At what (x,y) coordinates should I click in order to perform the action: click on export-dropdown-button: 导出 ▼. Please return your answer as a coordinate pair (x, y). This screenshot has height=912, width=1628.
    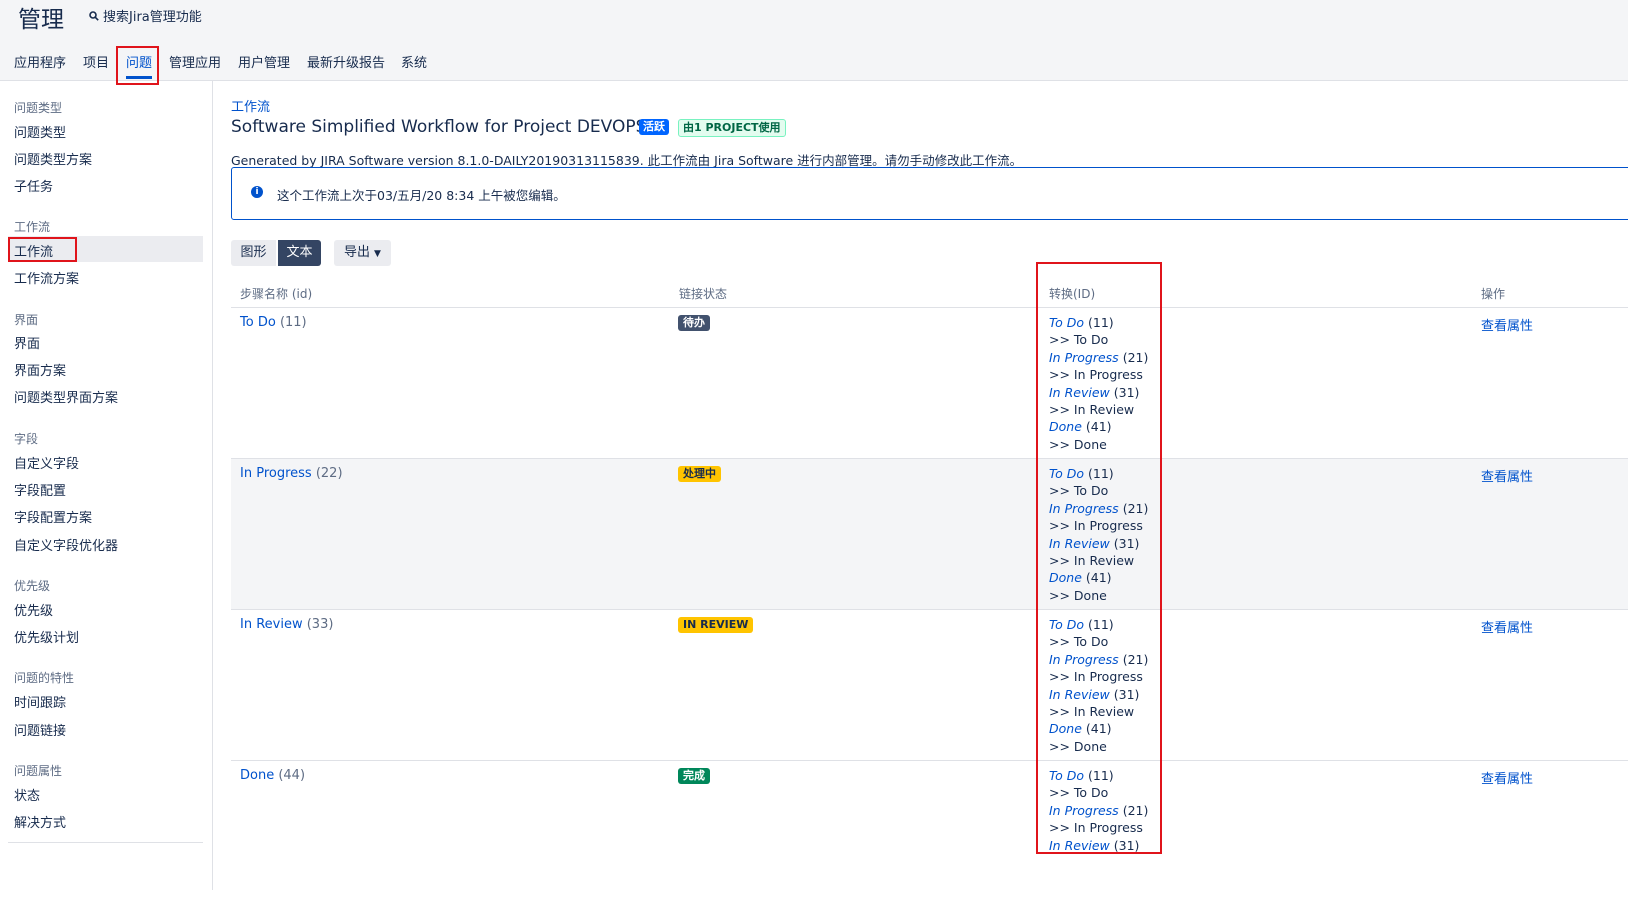
    Looking at the image, I should click on (362, 253).